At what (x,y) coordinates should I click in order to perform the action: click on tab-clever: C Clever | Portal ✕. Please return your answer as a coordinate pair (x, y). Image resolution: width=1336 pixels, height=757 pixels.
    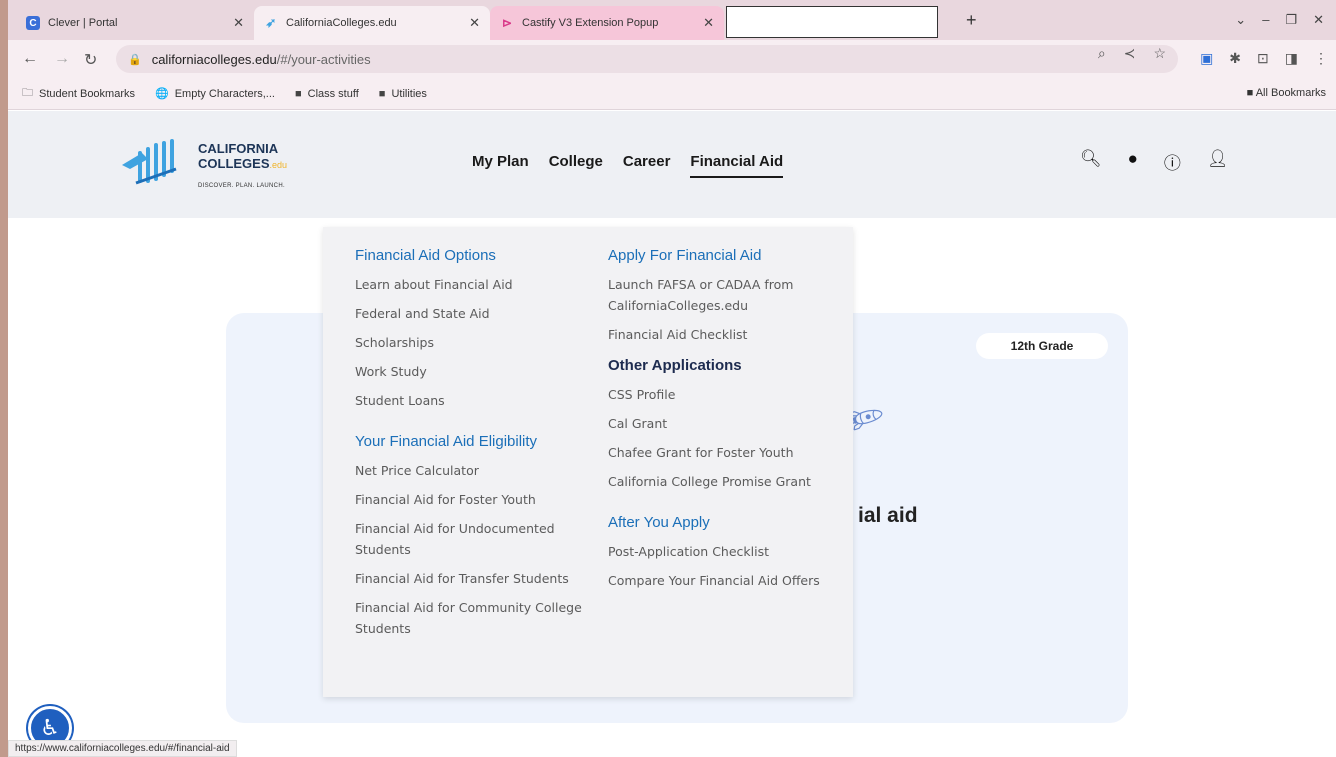
    Looking at the image, I should click on (135, 23).